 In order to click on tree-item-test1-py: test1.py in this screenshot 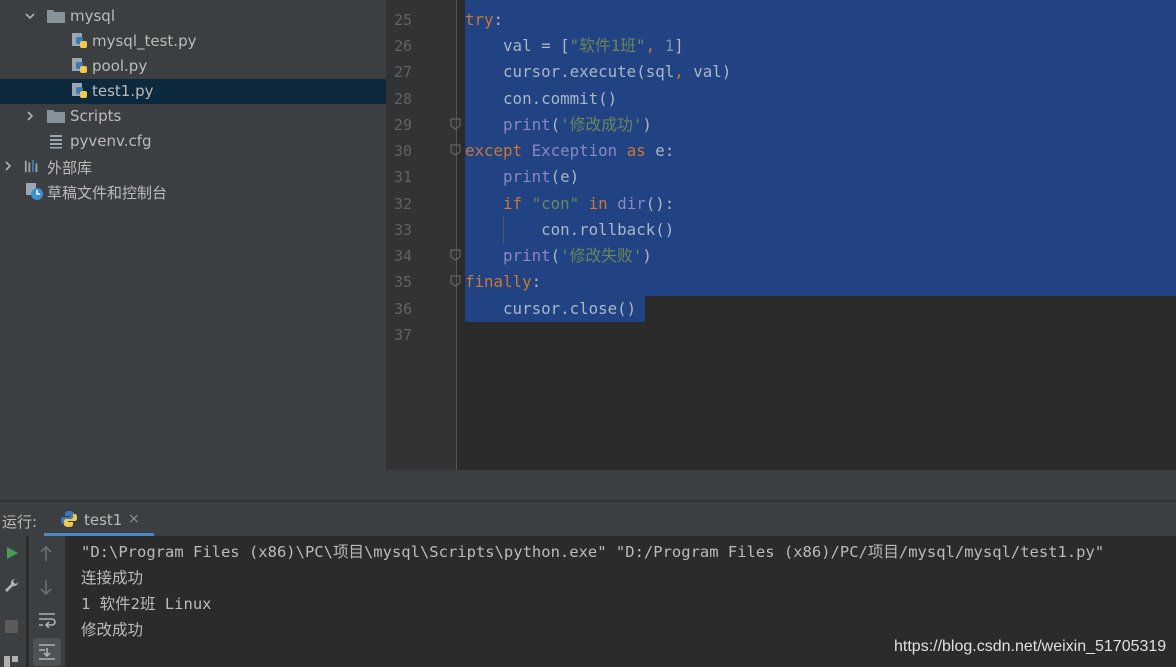, I will do `click(193, 91)`.